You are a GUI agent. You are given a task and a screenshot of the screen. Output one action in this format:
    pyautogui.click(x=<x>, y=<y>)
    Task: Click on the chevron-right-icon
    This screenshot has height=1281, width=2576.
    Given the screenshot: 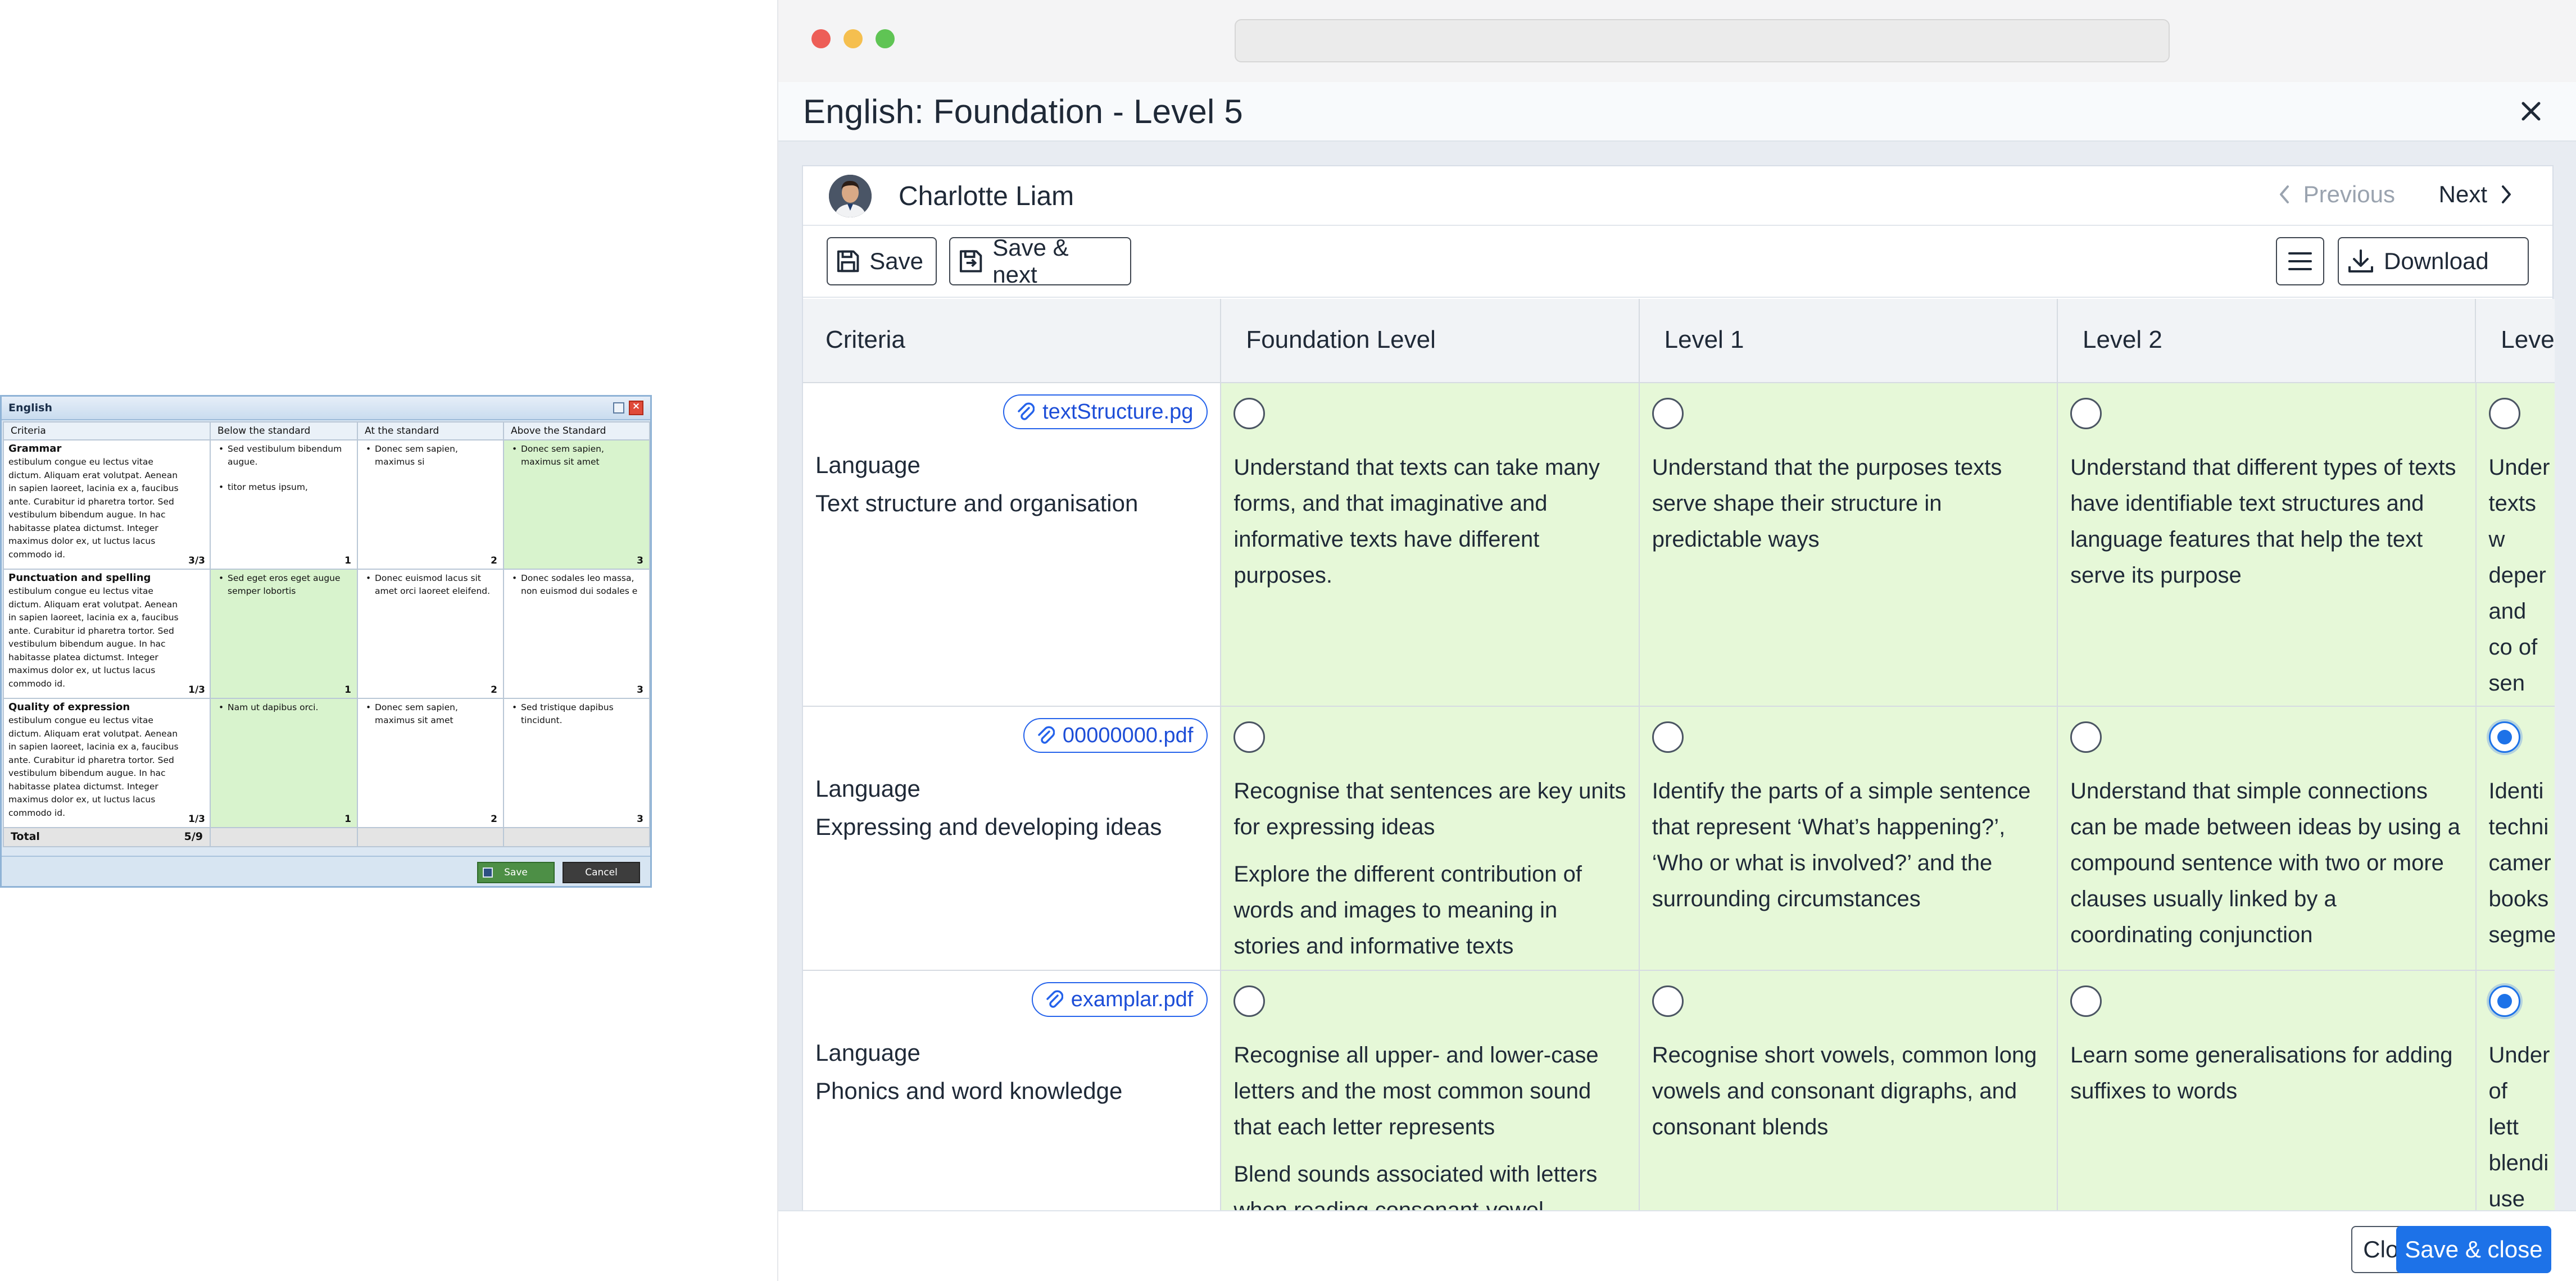 What is the action you would take?
    pyautogui.click(x=2506, y=194)
    